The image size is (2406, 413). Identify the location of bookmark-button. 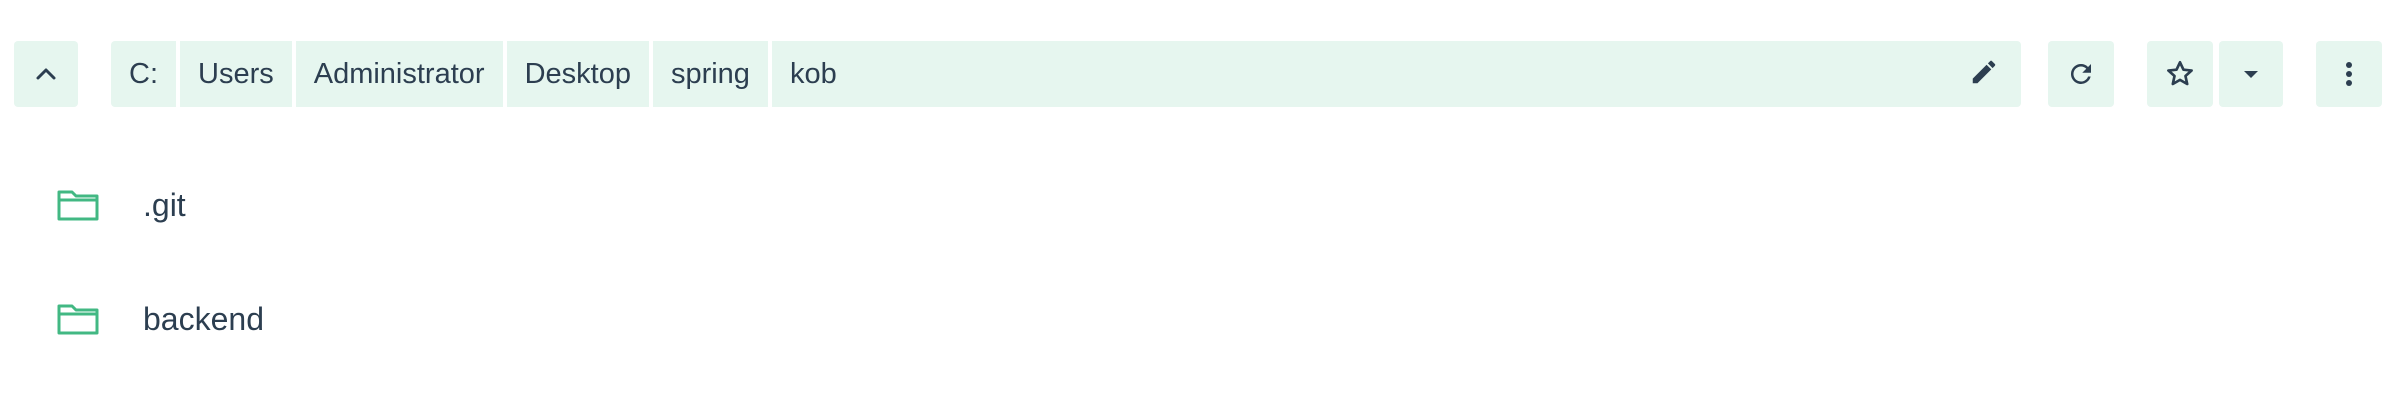
(2180, 74).